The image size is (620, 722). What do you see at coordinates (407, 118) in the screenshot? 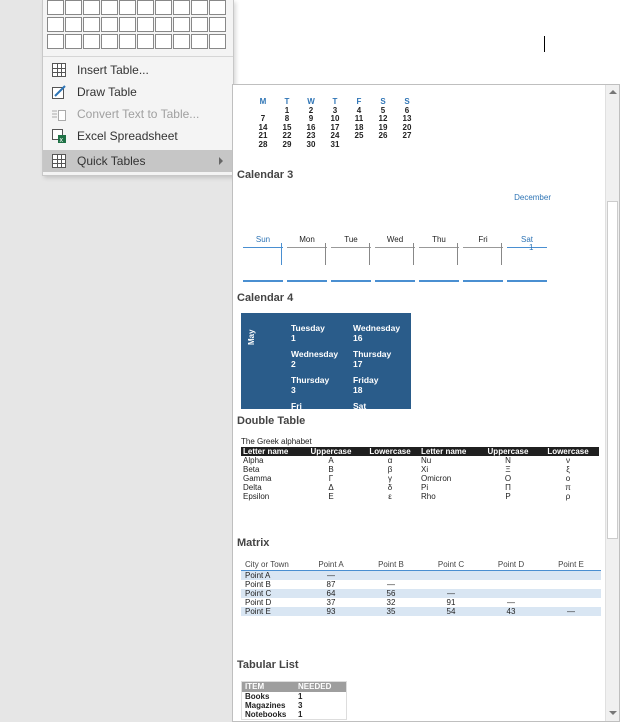
I see `calendar-day: 13` at bounding box center [407, 118].